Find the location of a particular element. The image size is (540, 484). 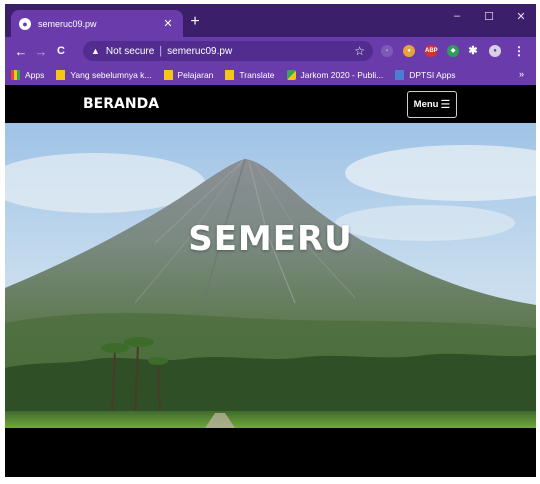

globe-extension-icon: ◆ is located at coordinates (453, 51).